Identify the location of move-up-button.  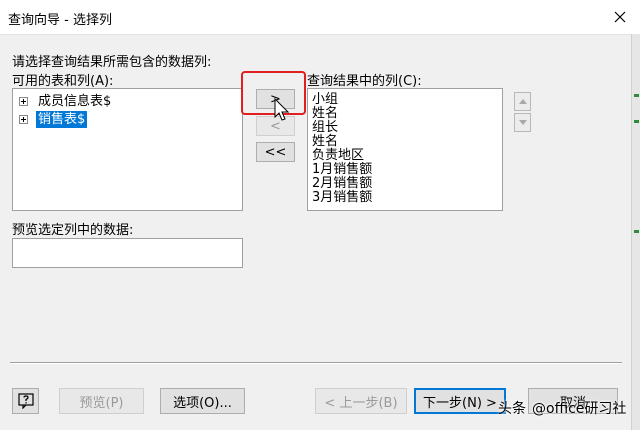
(522, 101).